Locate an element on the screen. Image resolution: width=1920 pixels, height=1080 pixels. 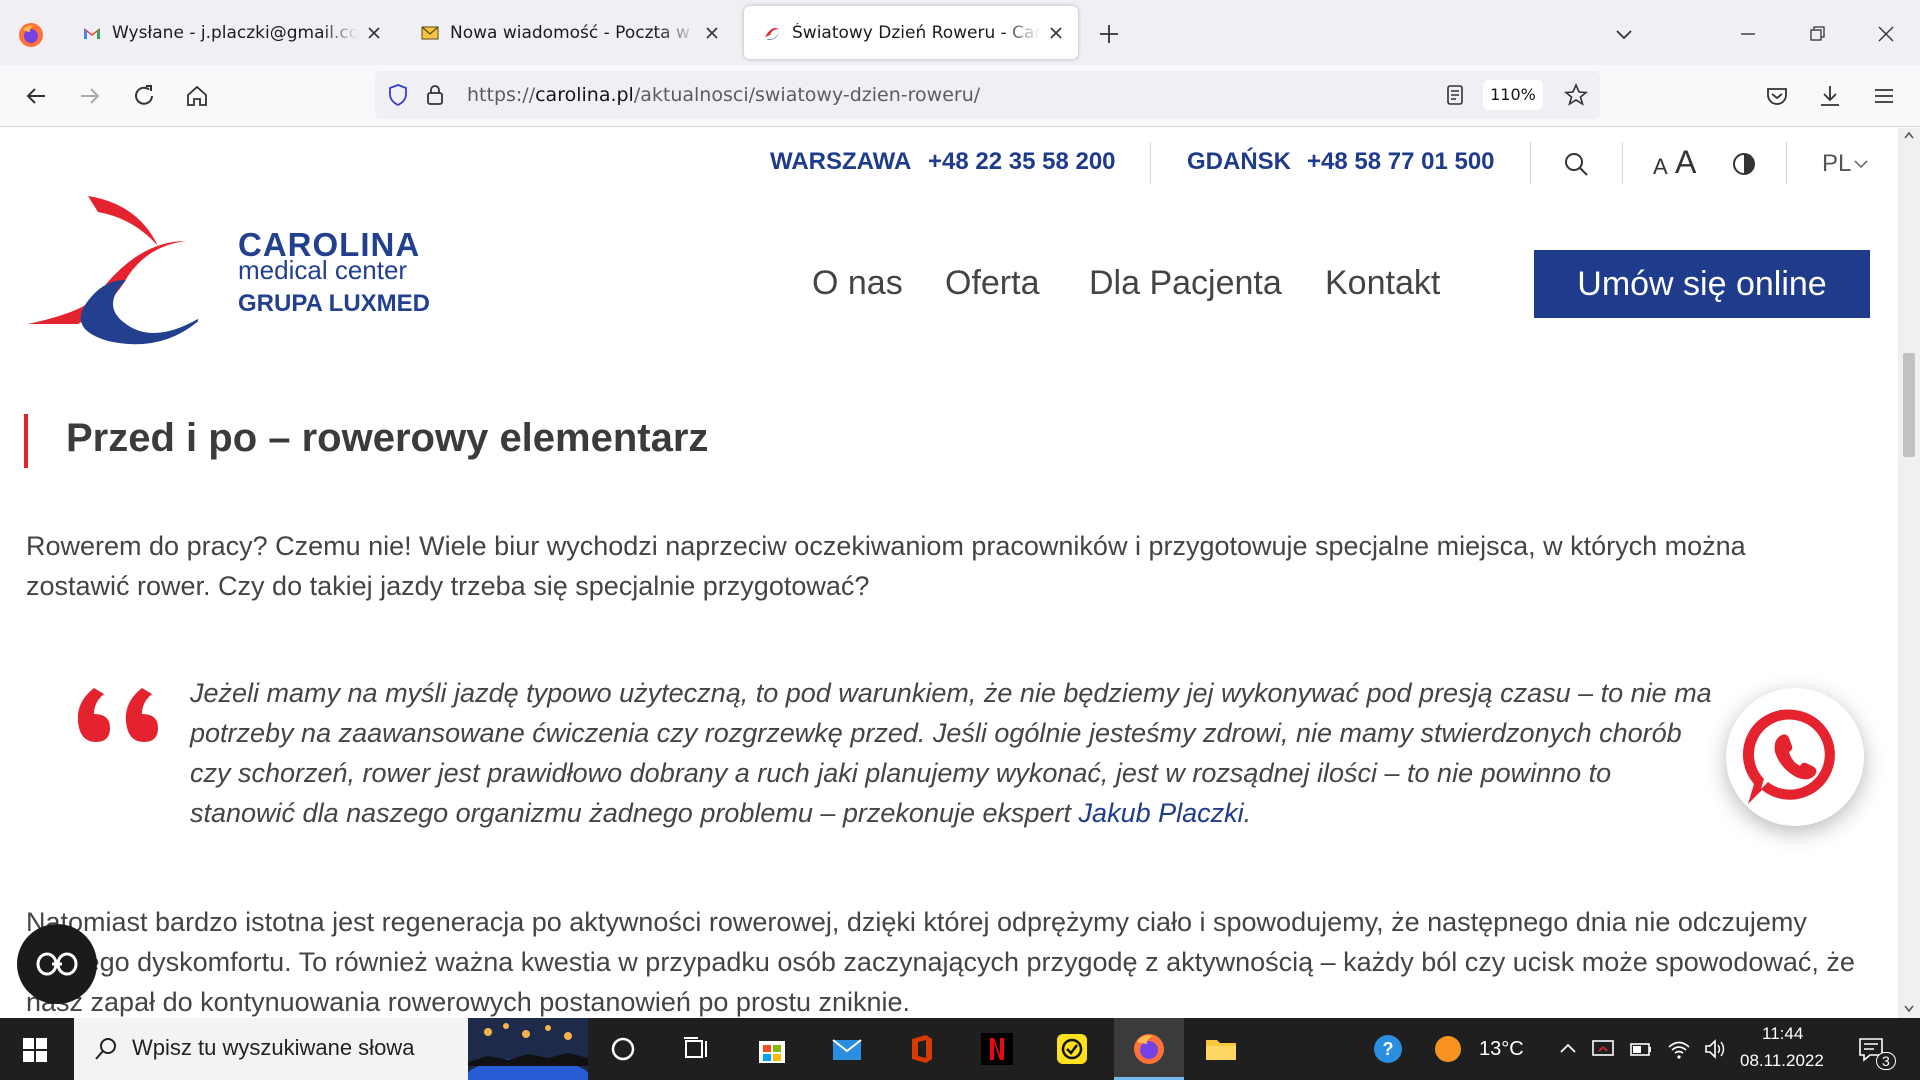
section-title: Przed i po – rowerowy elementarz is located at coordinates (387, 438).